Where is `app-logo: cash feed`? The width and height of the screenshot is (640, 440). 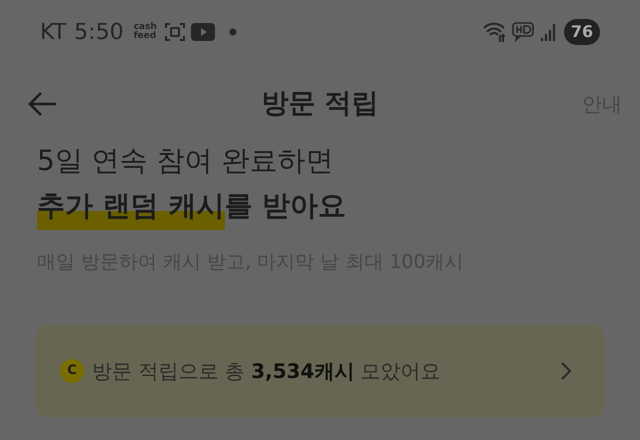 app-logo: cash feed is located at coordinates (145, 32).